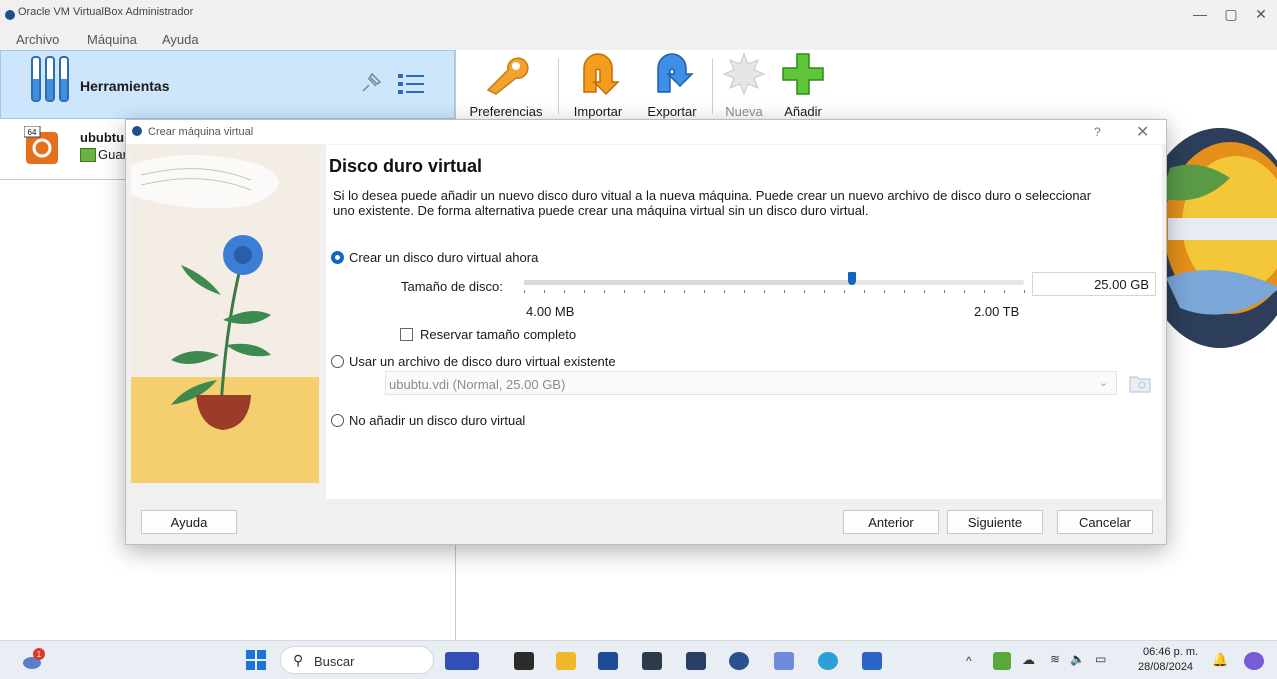 Image resolution: width=1277 pixels, height=679 pixels. What do you see at coordinates (1094, 284) in the screenshot?
I see `disk-size-input: 25.00 GB` at bounding box center [1094, 284].